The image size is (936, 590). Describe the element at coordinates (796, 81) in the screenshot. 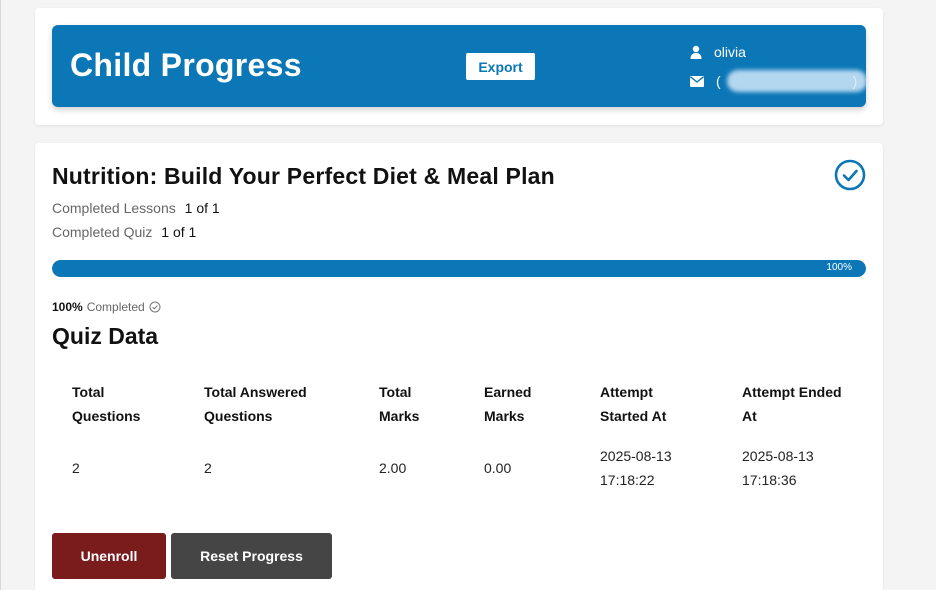

I see `redacted-email` at that location.